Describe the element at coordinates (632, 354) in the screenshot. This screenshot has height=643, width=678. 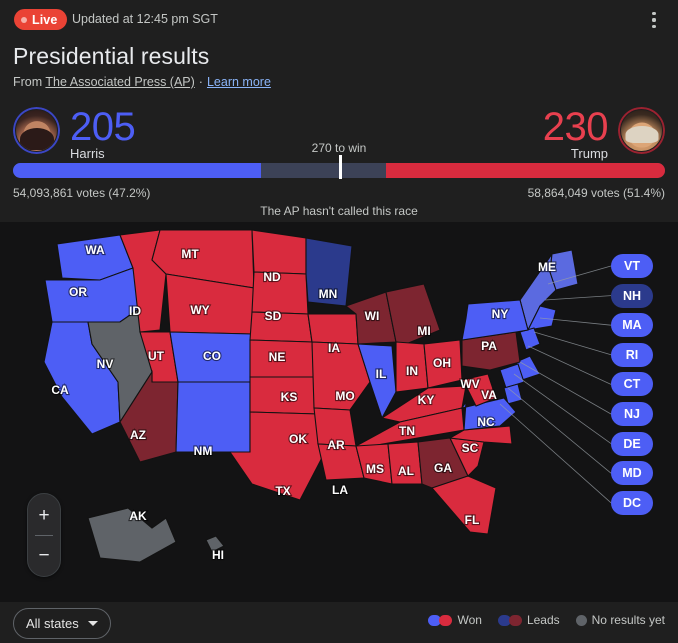
I see `state-pill-ri: RI` at that location.